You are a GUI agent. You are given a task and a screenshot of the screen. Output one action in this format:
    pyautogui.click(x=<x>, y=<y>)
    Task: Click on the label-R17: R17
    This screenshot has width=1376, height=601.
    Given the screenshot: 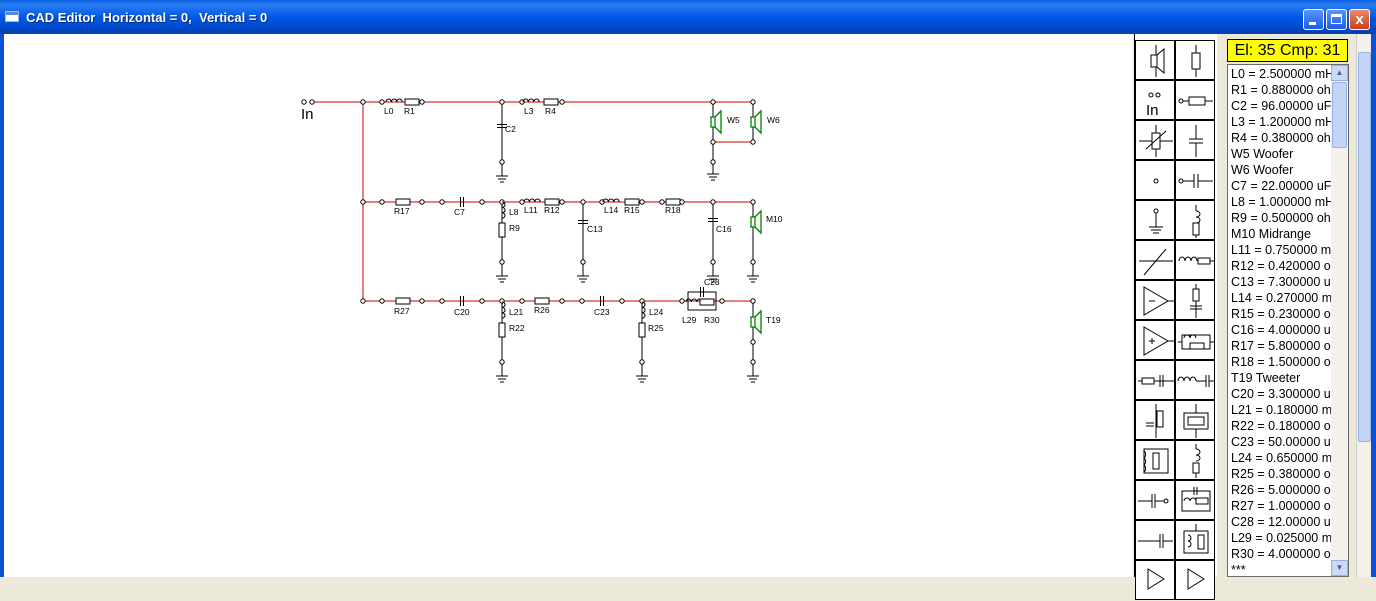 What is the action you would take?
    pyautogui.click(x=402, y=211)
    